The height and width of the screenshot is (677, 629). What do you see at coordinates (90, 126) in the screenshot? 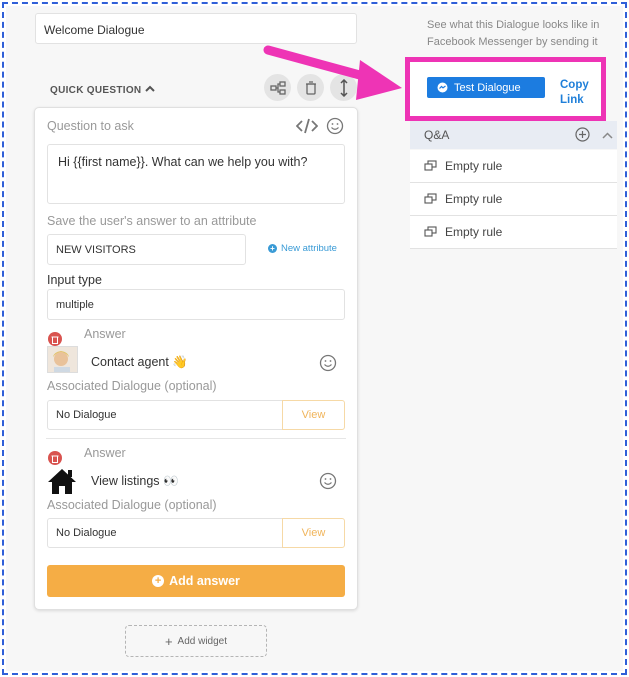
I see `question-label: Question to ask` at bounding box center [90, 126].